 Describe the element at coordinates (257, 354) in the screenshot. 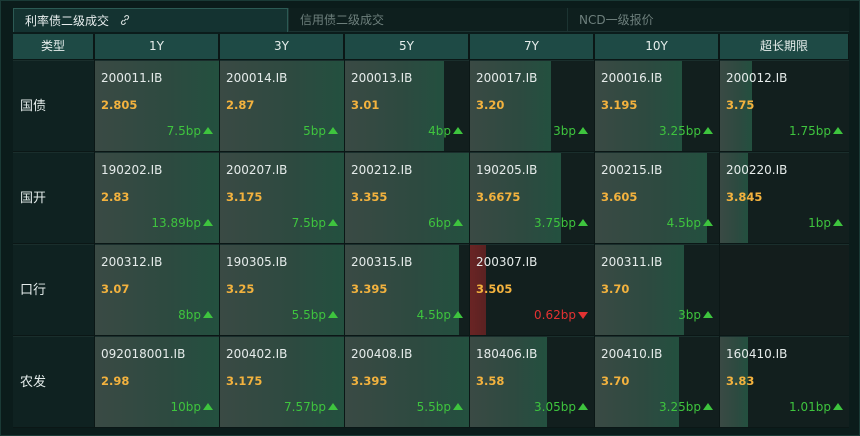

I see `bond-code: 200402.IB` at that location.